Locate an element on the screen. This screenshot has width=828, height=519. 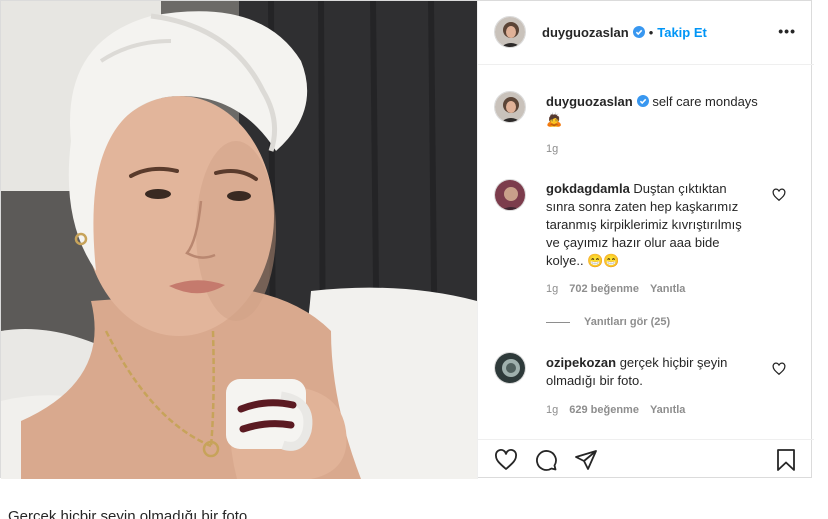
caption-emoji: 🙇 is located at coordinates (554, 119).